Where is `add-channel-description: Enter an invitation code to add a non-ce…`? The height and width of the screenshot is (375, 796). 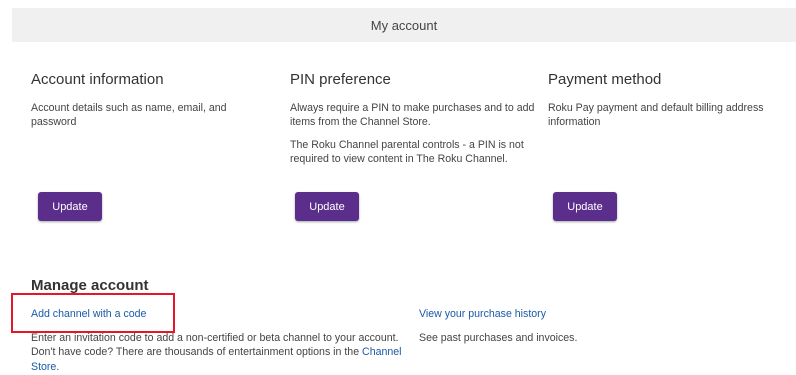
add-channel-description: Enter an invitation code to add a non-ce… is located at coordinates (221, 352).